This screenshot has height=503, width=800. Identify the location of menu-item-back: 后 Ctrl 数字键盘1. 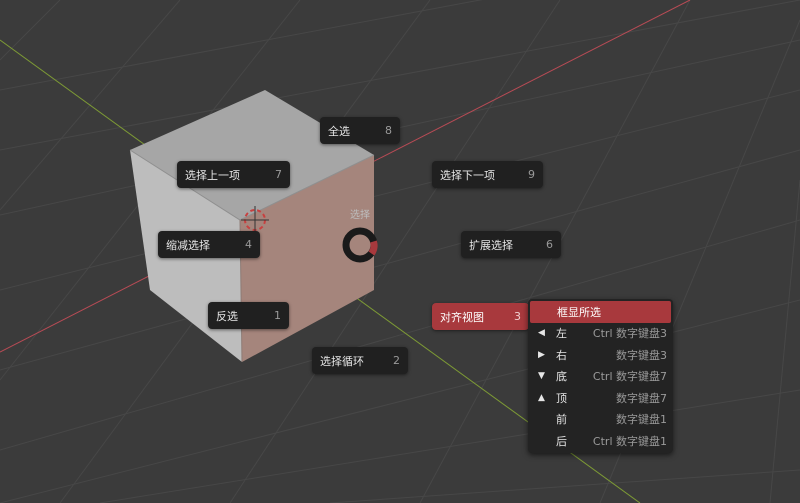
(600, 441).